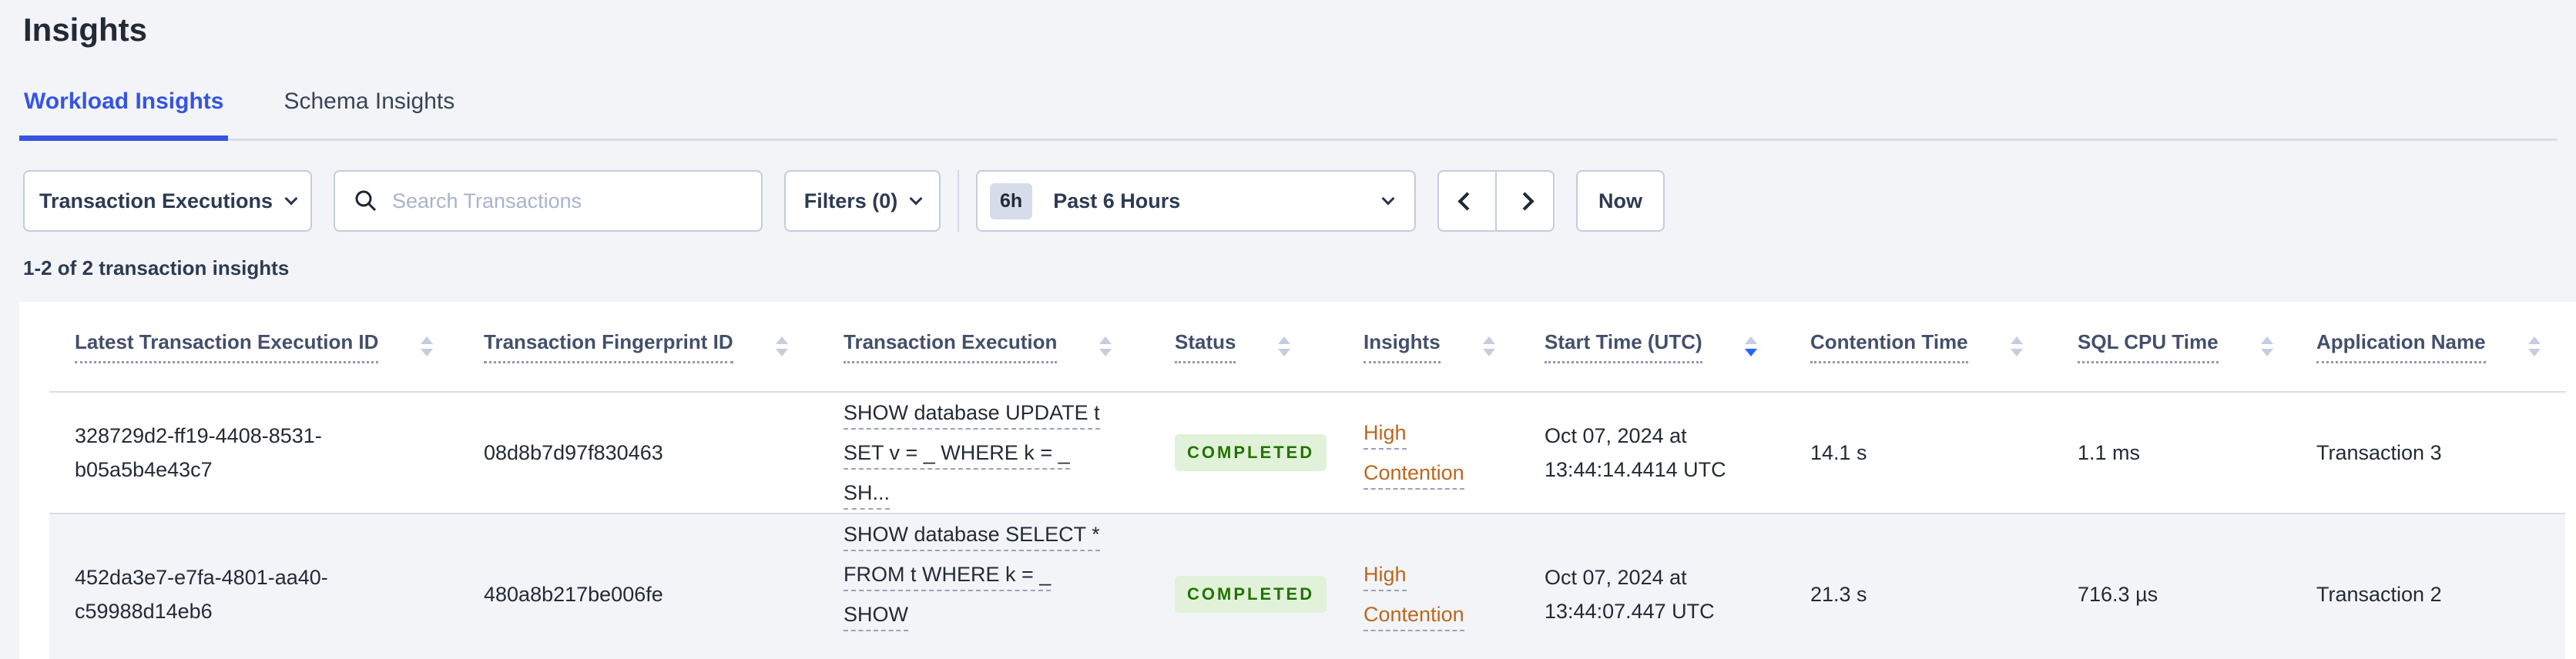 The height and width of the screenshot is (659, 2576). I want to click on column-header-contention-time: Contention Time, so click(1918, 347).